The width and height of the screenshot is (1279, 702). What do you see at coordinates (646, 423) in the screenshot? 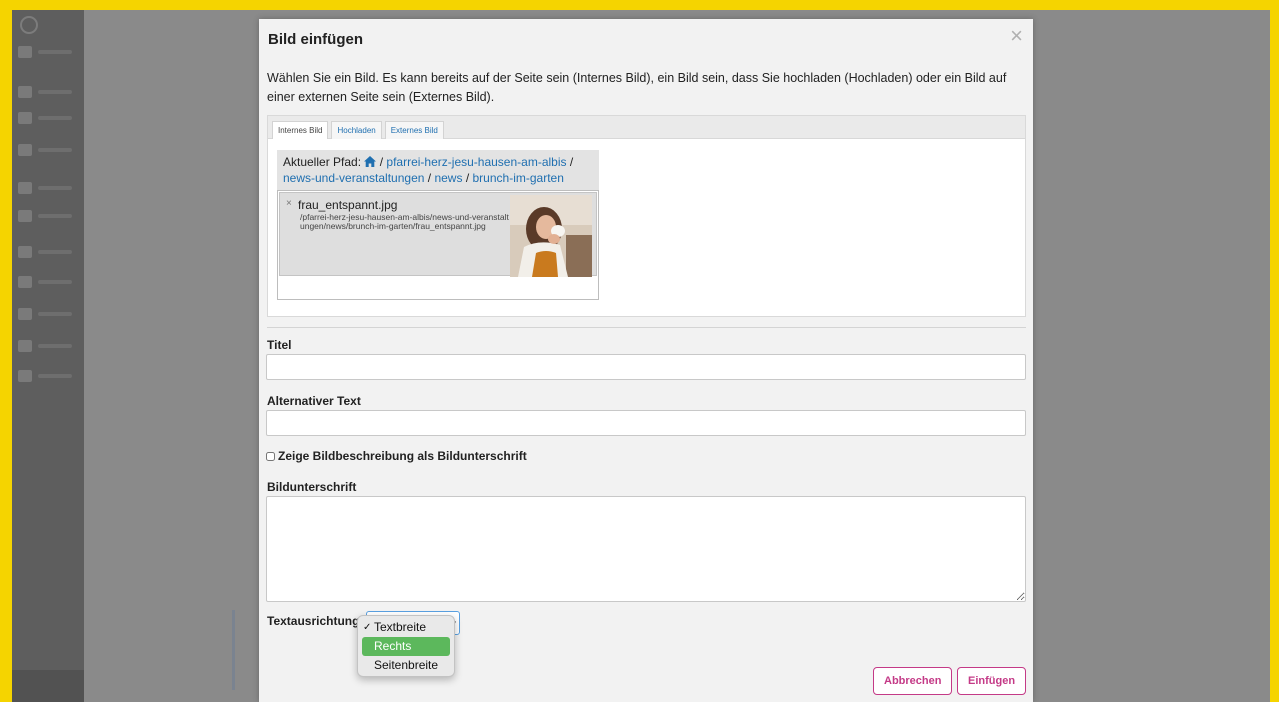
I see `alt-text-input` at bounding box center [646, 423].